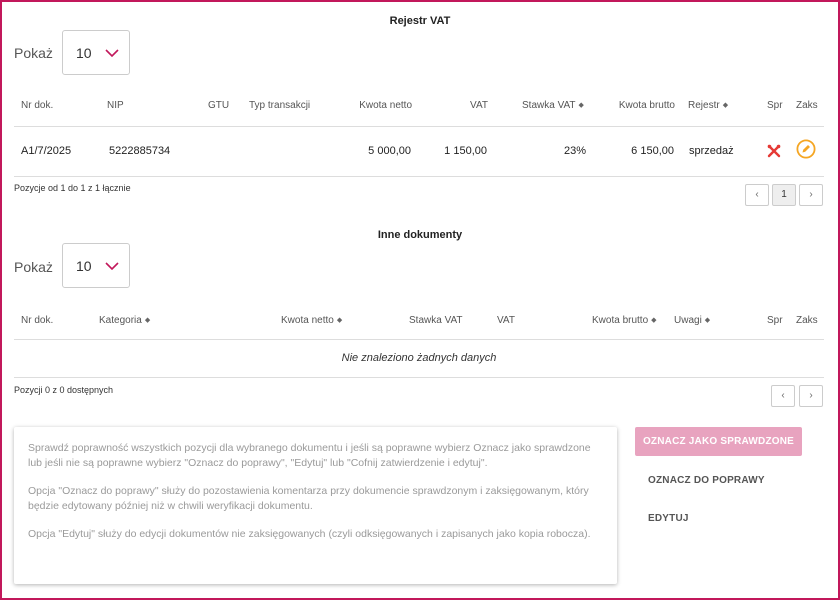 The height and width of the screenshot is (600, 840). What do you see at coordinates (120, 320) in the screenshot?
I see `col-kategoria: Kategoria` at bounding box center [120, 320].